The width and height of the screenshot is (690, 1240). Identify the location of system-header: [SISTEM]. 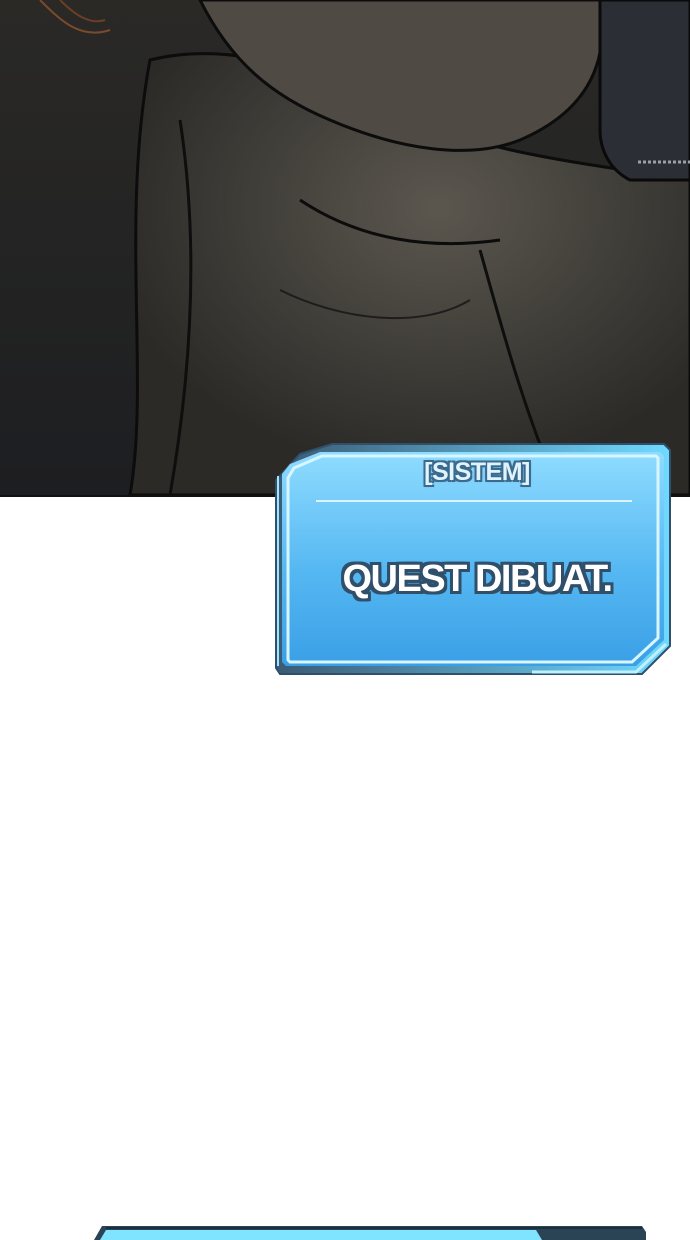
(477, 472).